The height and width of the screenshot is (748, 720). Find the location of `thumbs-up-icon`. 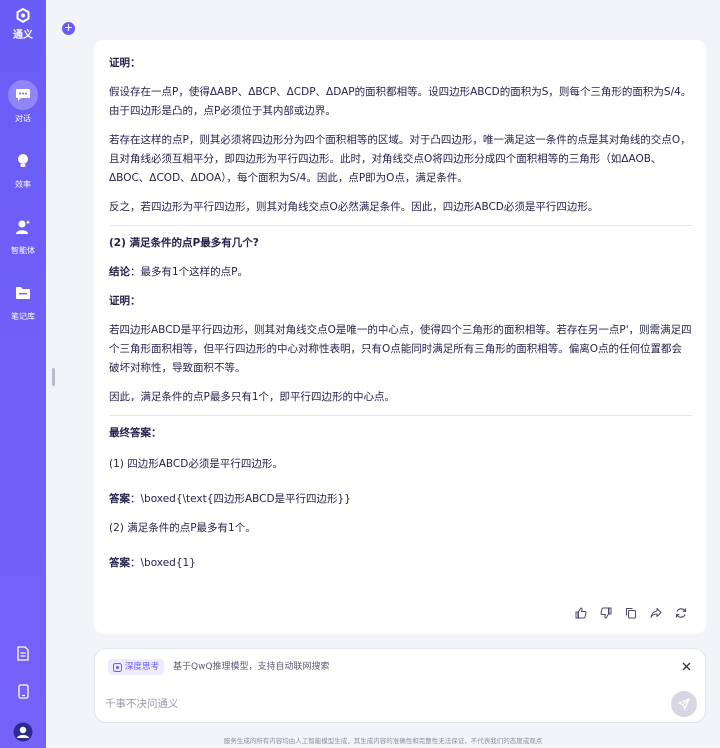

thumbs-up-icon is located at coordinates (581, 613).